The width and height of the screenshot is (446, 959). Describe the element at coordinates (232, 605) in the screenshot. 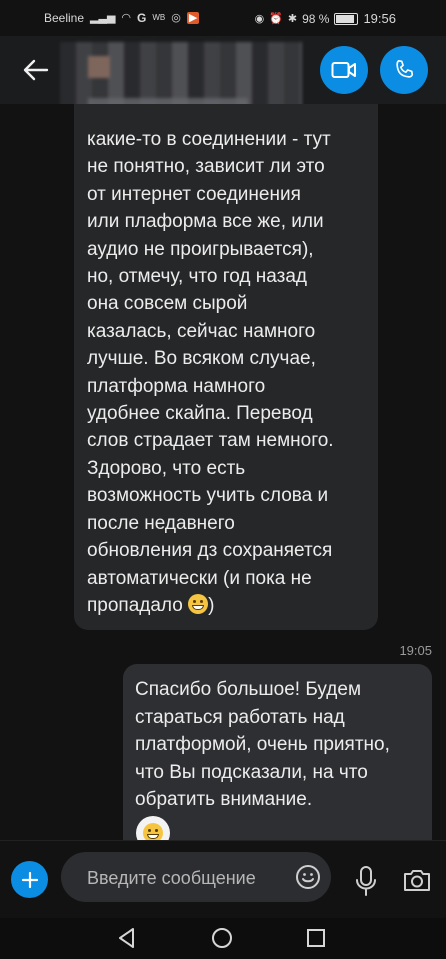

I see `message-line-last: пропадало )` at that location.